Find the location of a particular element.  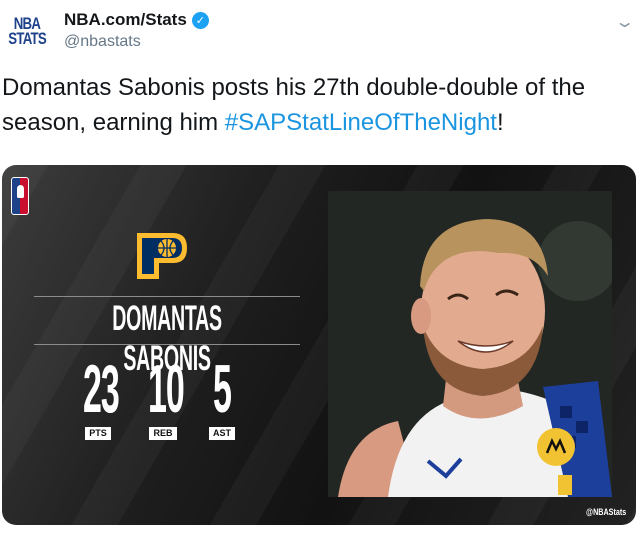

stat-label: REB is located at coordinates (163, 433).